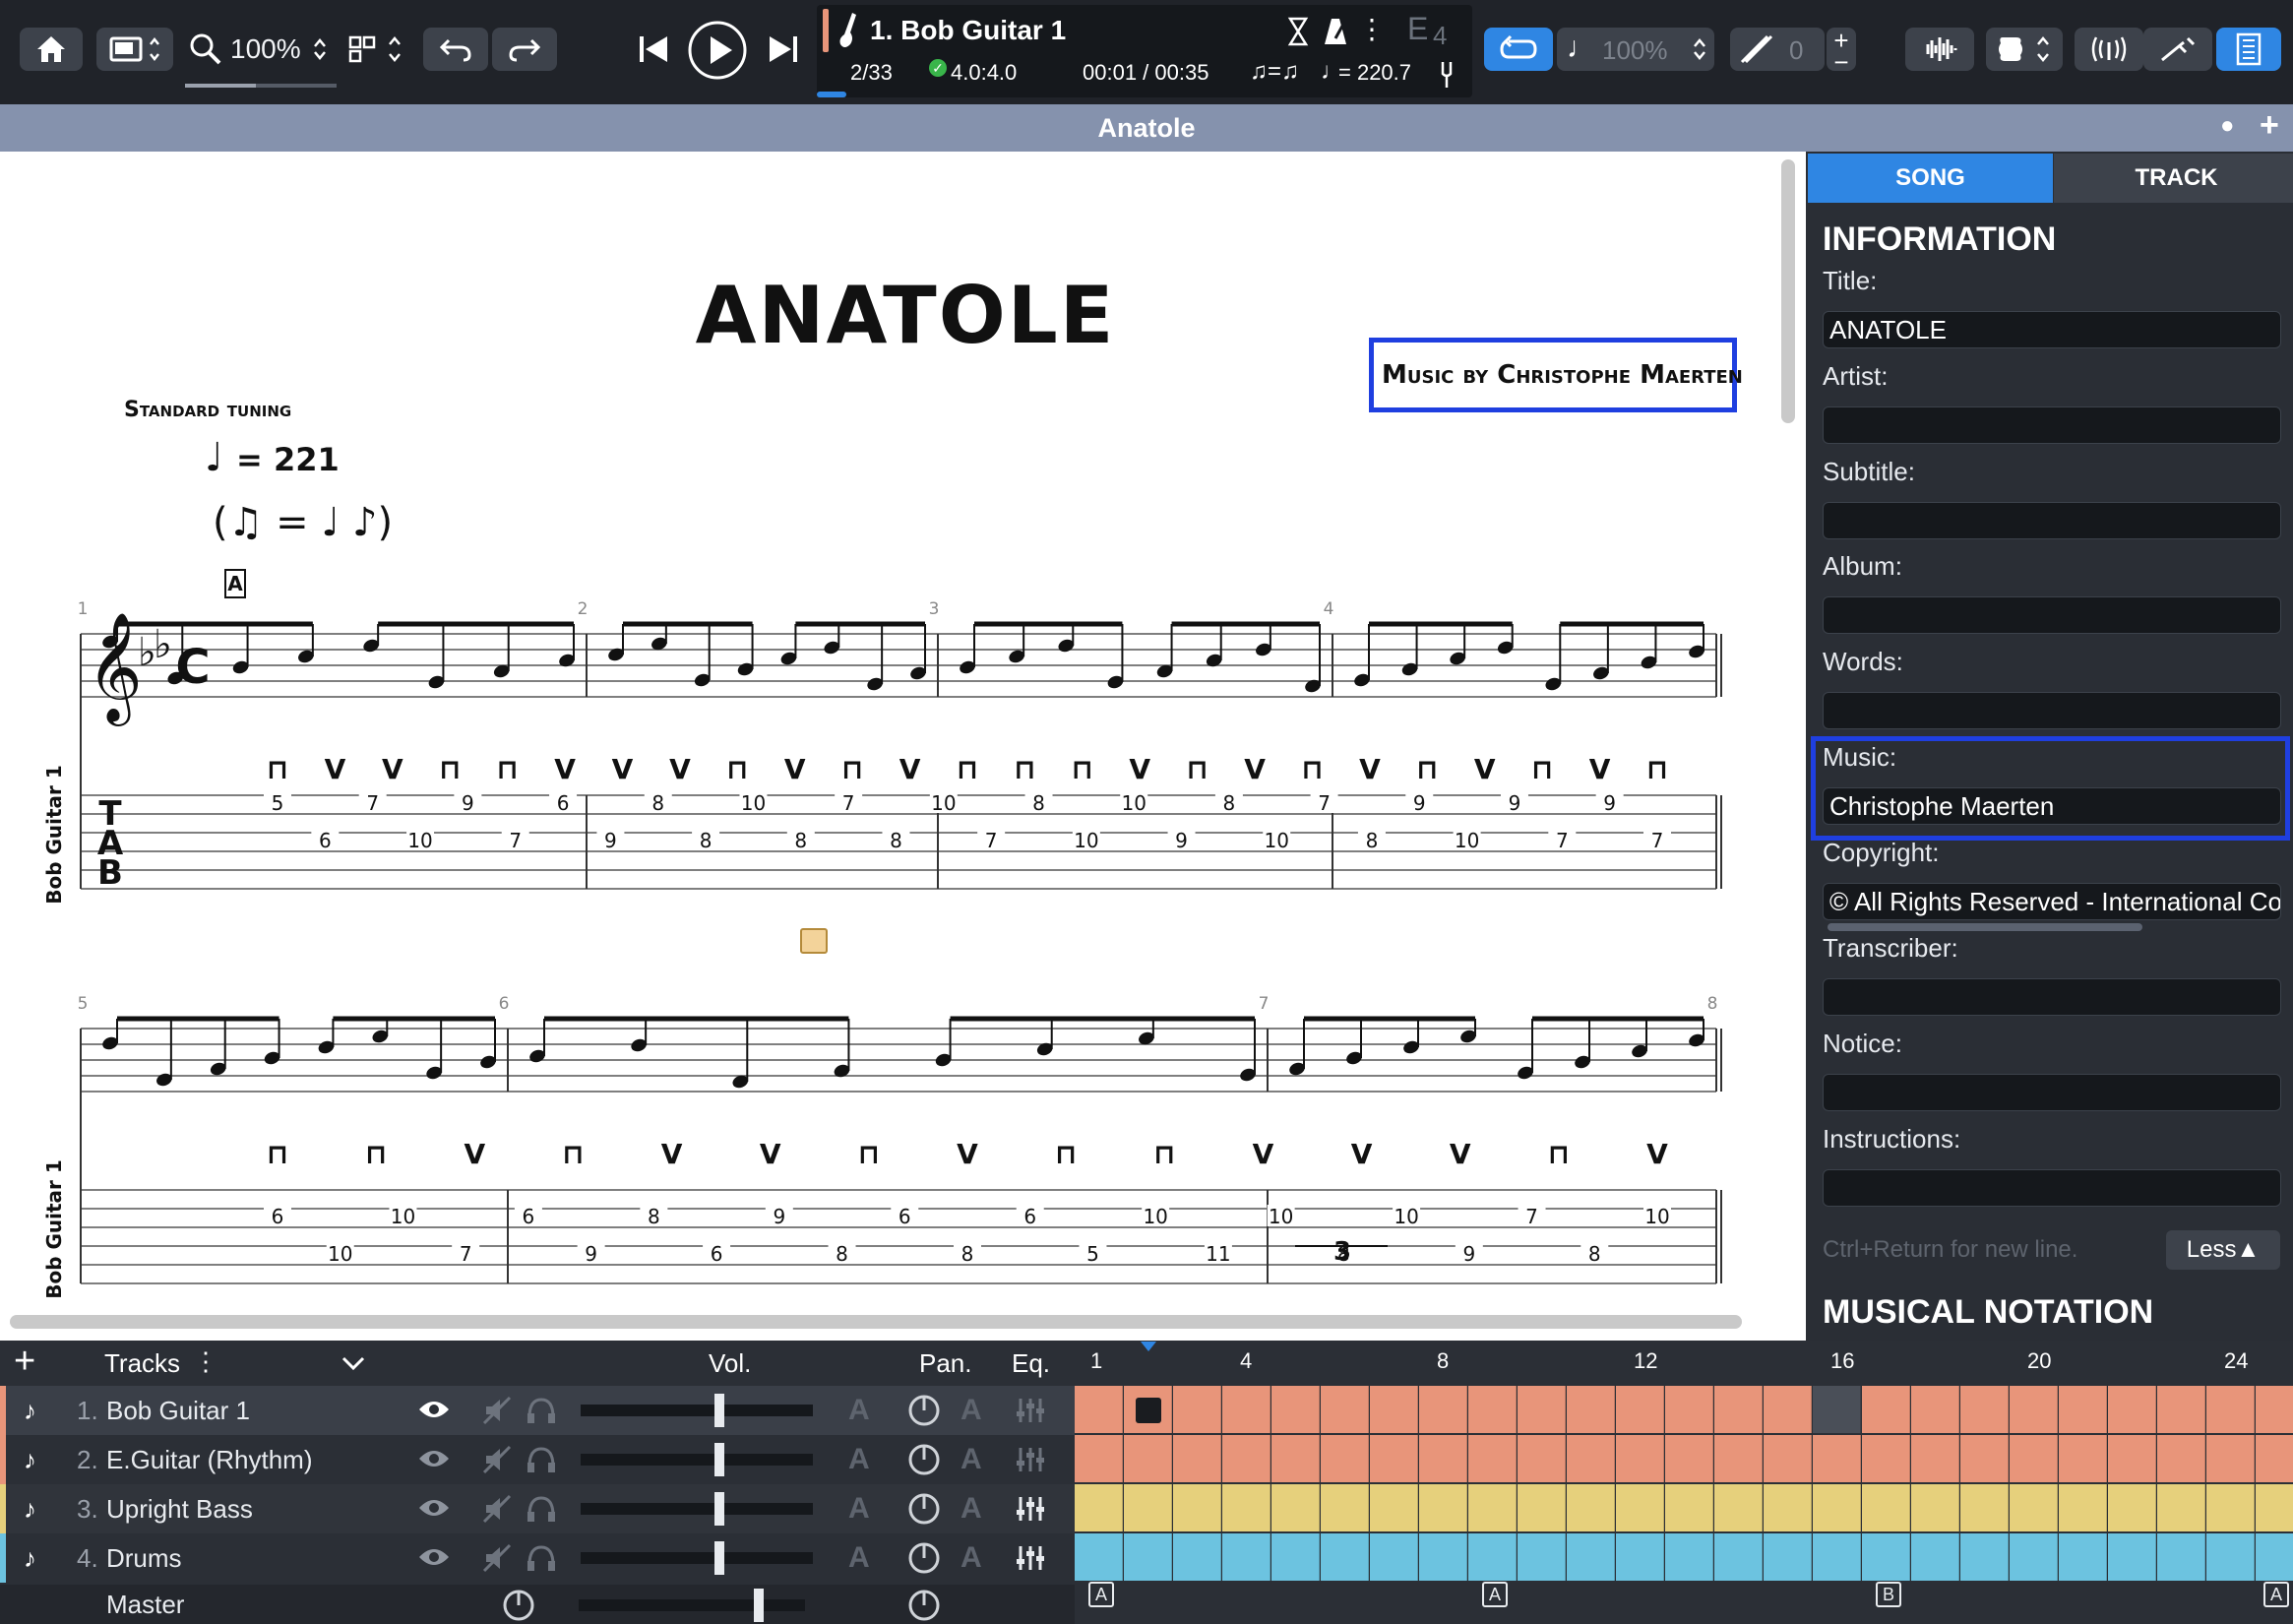  Describe the element at coordinates (1030, 1509) in the screenshot. I see `equalizer-icon` at that location.